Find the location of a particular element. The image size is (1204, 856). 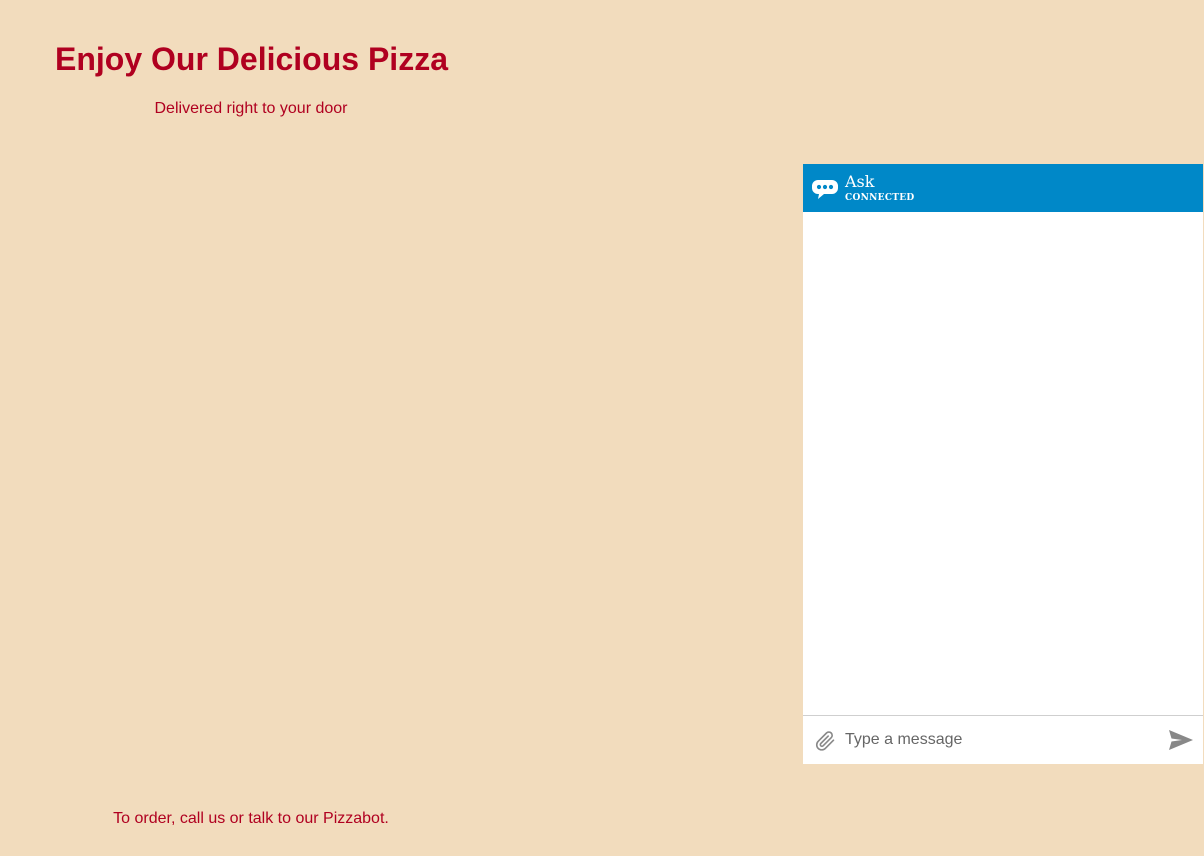

chat-bubble-icon is located at coordinates (825, 189).